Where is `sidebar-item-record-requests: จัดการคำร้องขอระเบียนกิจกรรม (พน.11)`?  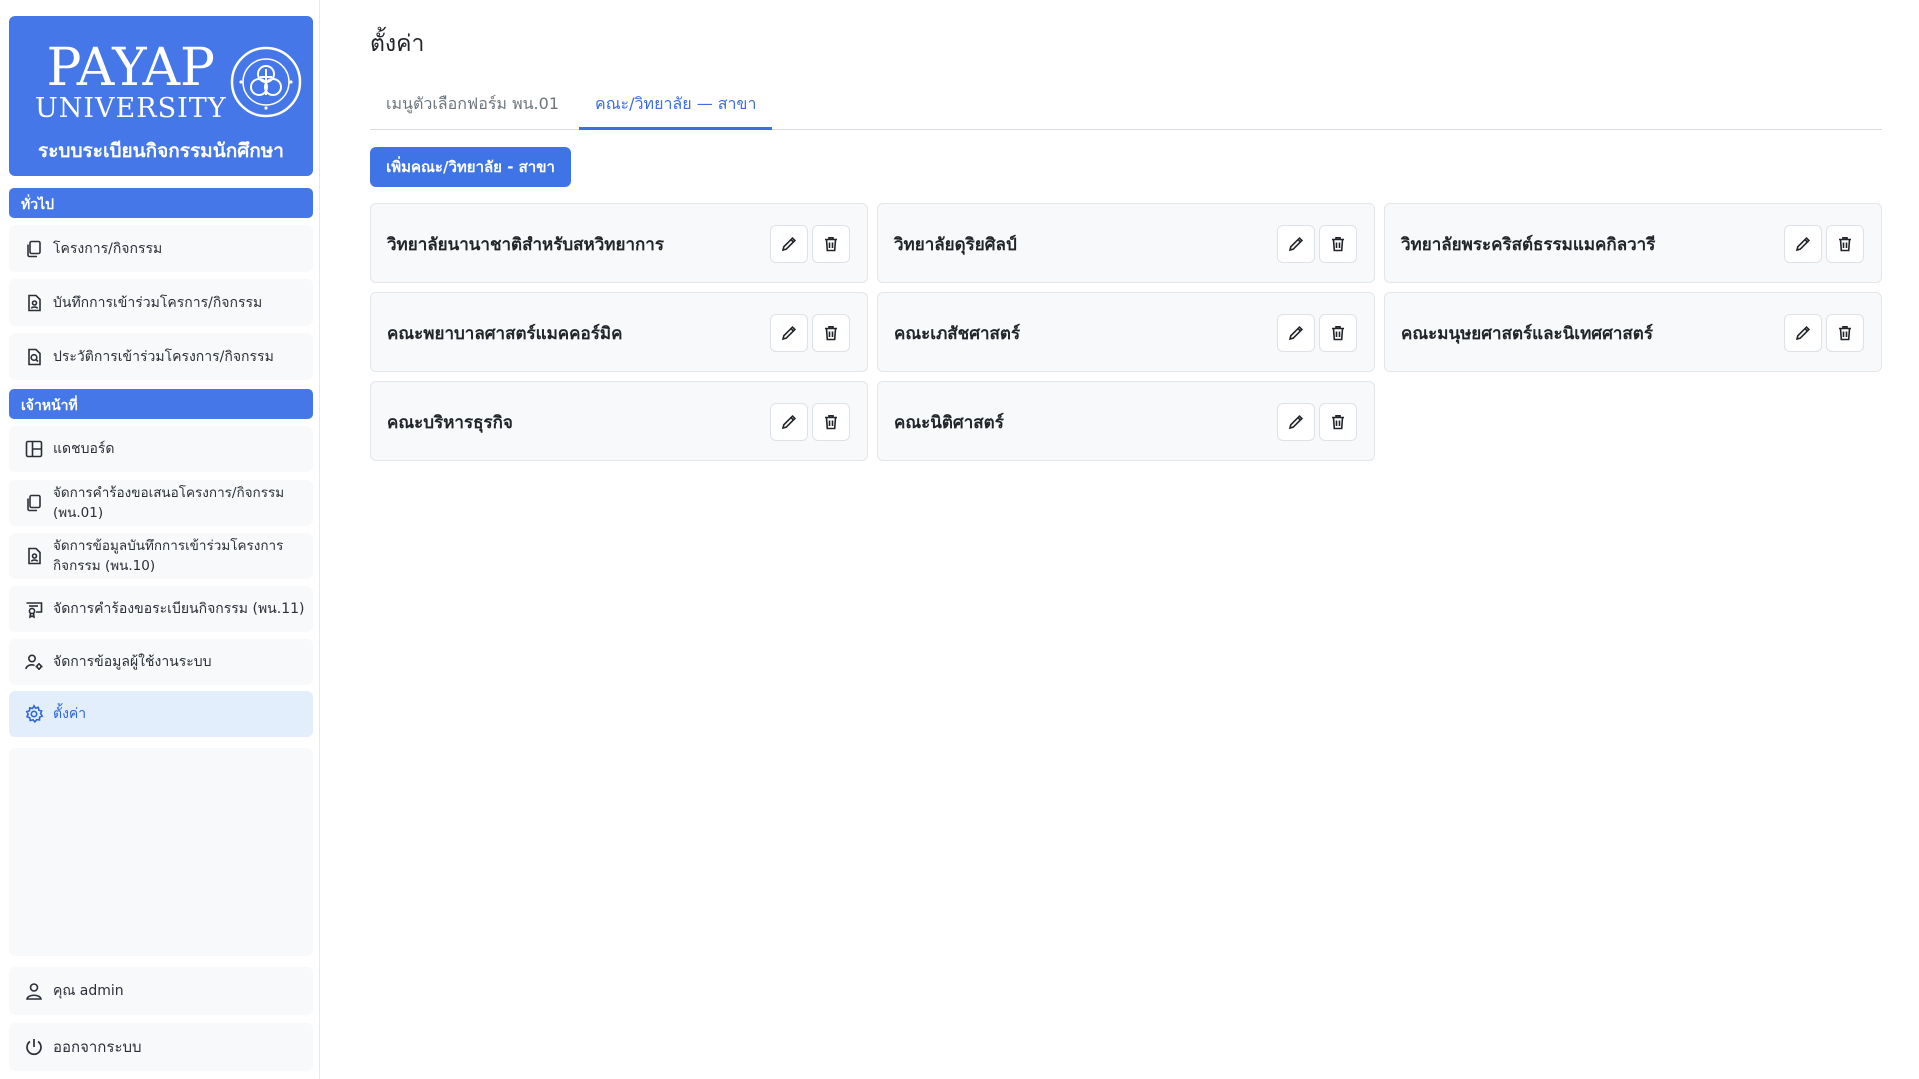 sidebar-item-record-requests: จัดการคำร้องขอระเบียนกิจกรรม (พน.11) is located at coordinates (161, 609).